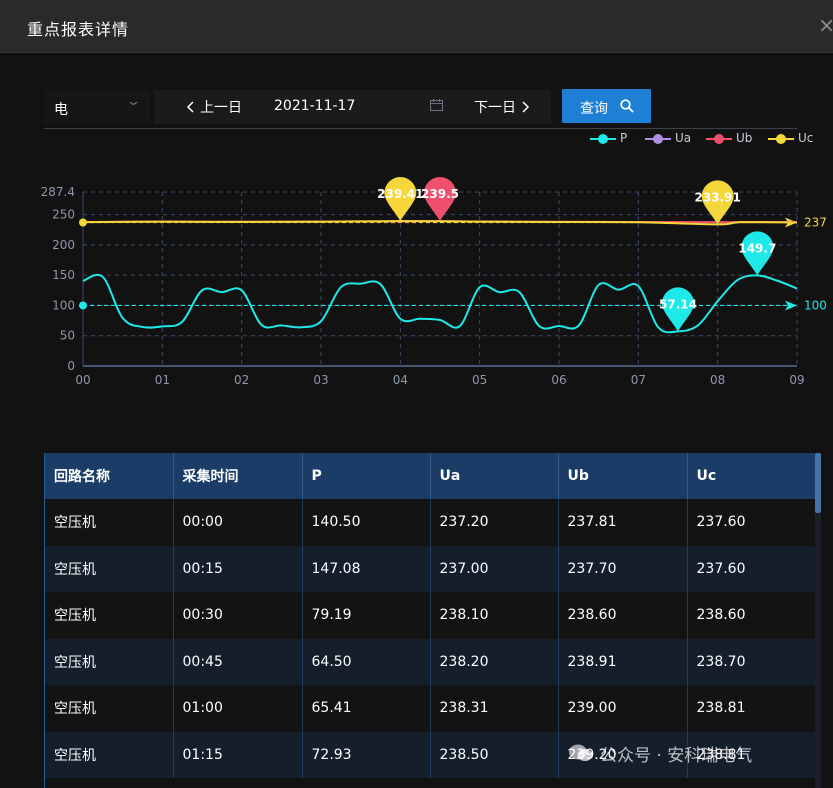 This screenshot has width=833, height=788. I want to click on table-cell: 01:15, so click(238, 754).